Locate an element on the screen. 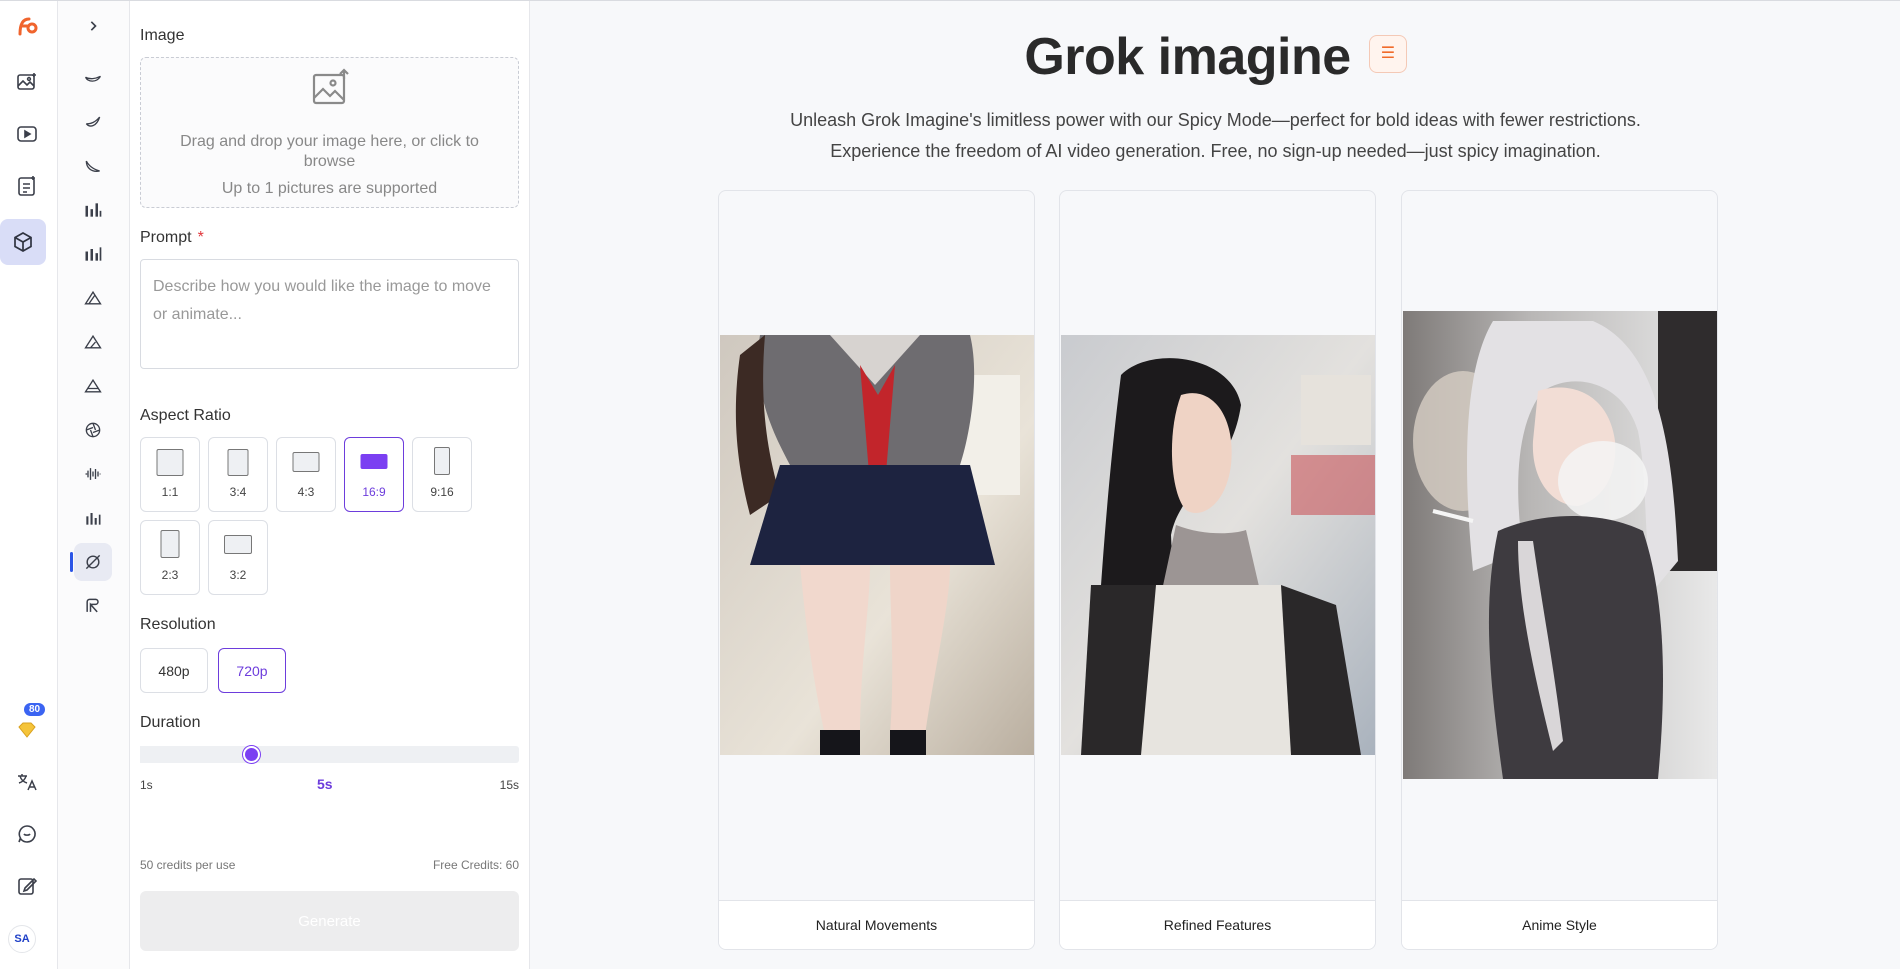 This screenshot has width=1900, height=969. duration-max: 15s is located at coordinates (509, 785).